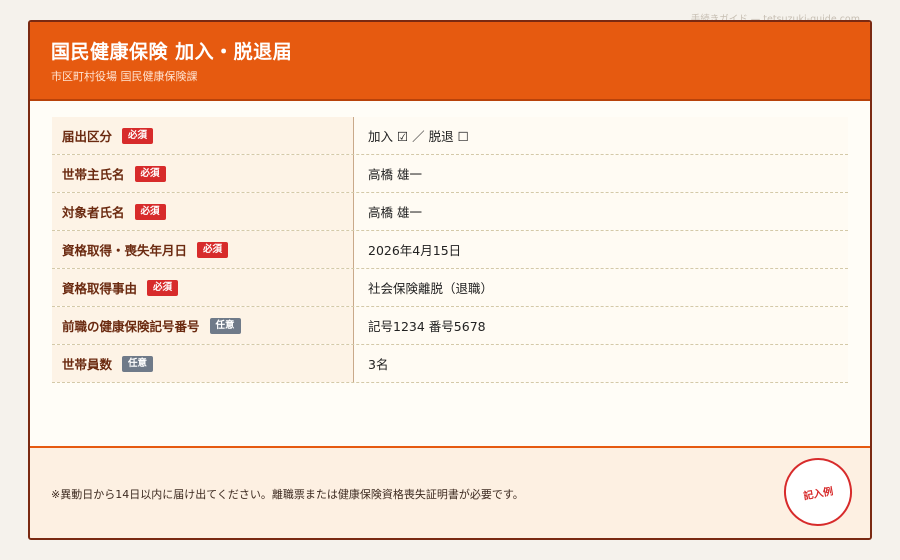 The image size is (900, 560). I want to click on field-label: 資格取得事由 必須, so click(203, 287).